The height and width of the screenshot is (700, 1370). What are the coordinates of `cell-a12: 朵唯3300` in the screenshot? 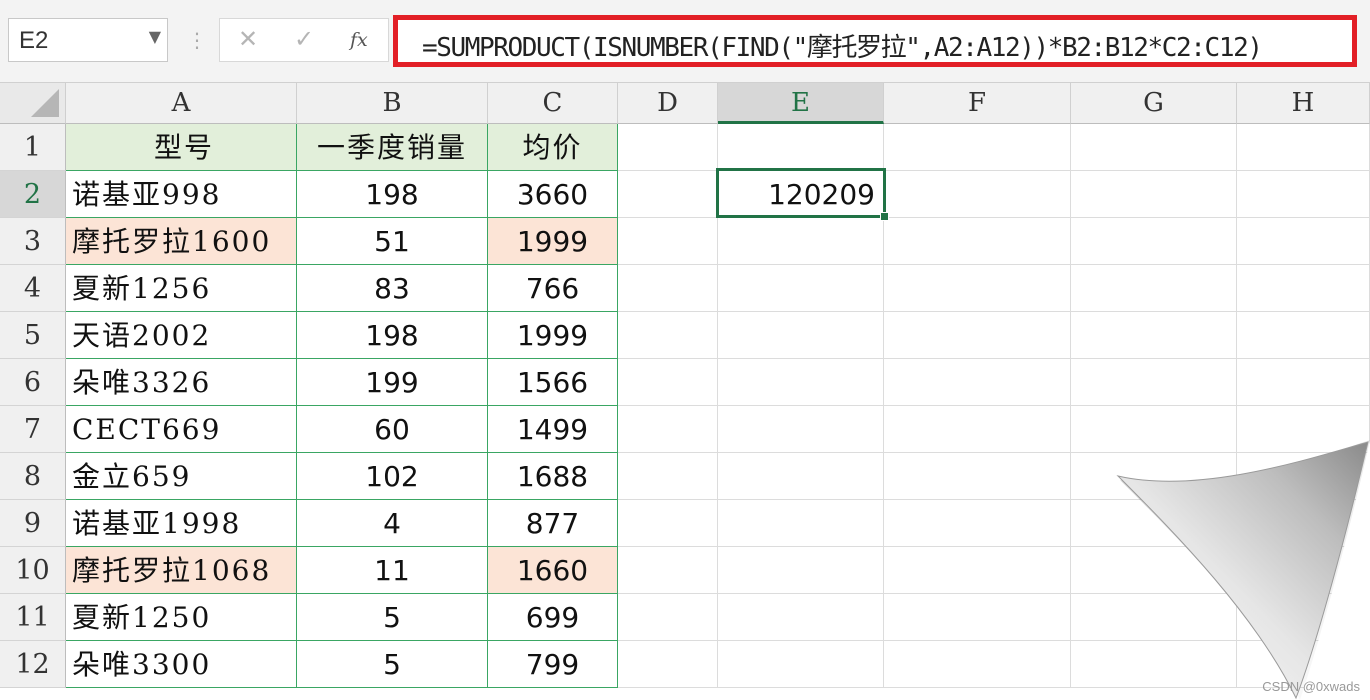 It's located at (181, 664).